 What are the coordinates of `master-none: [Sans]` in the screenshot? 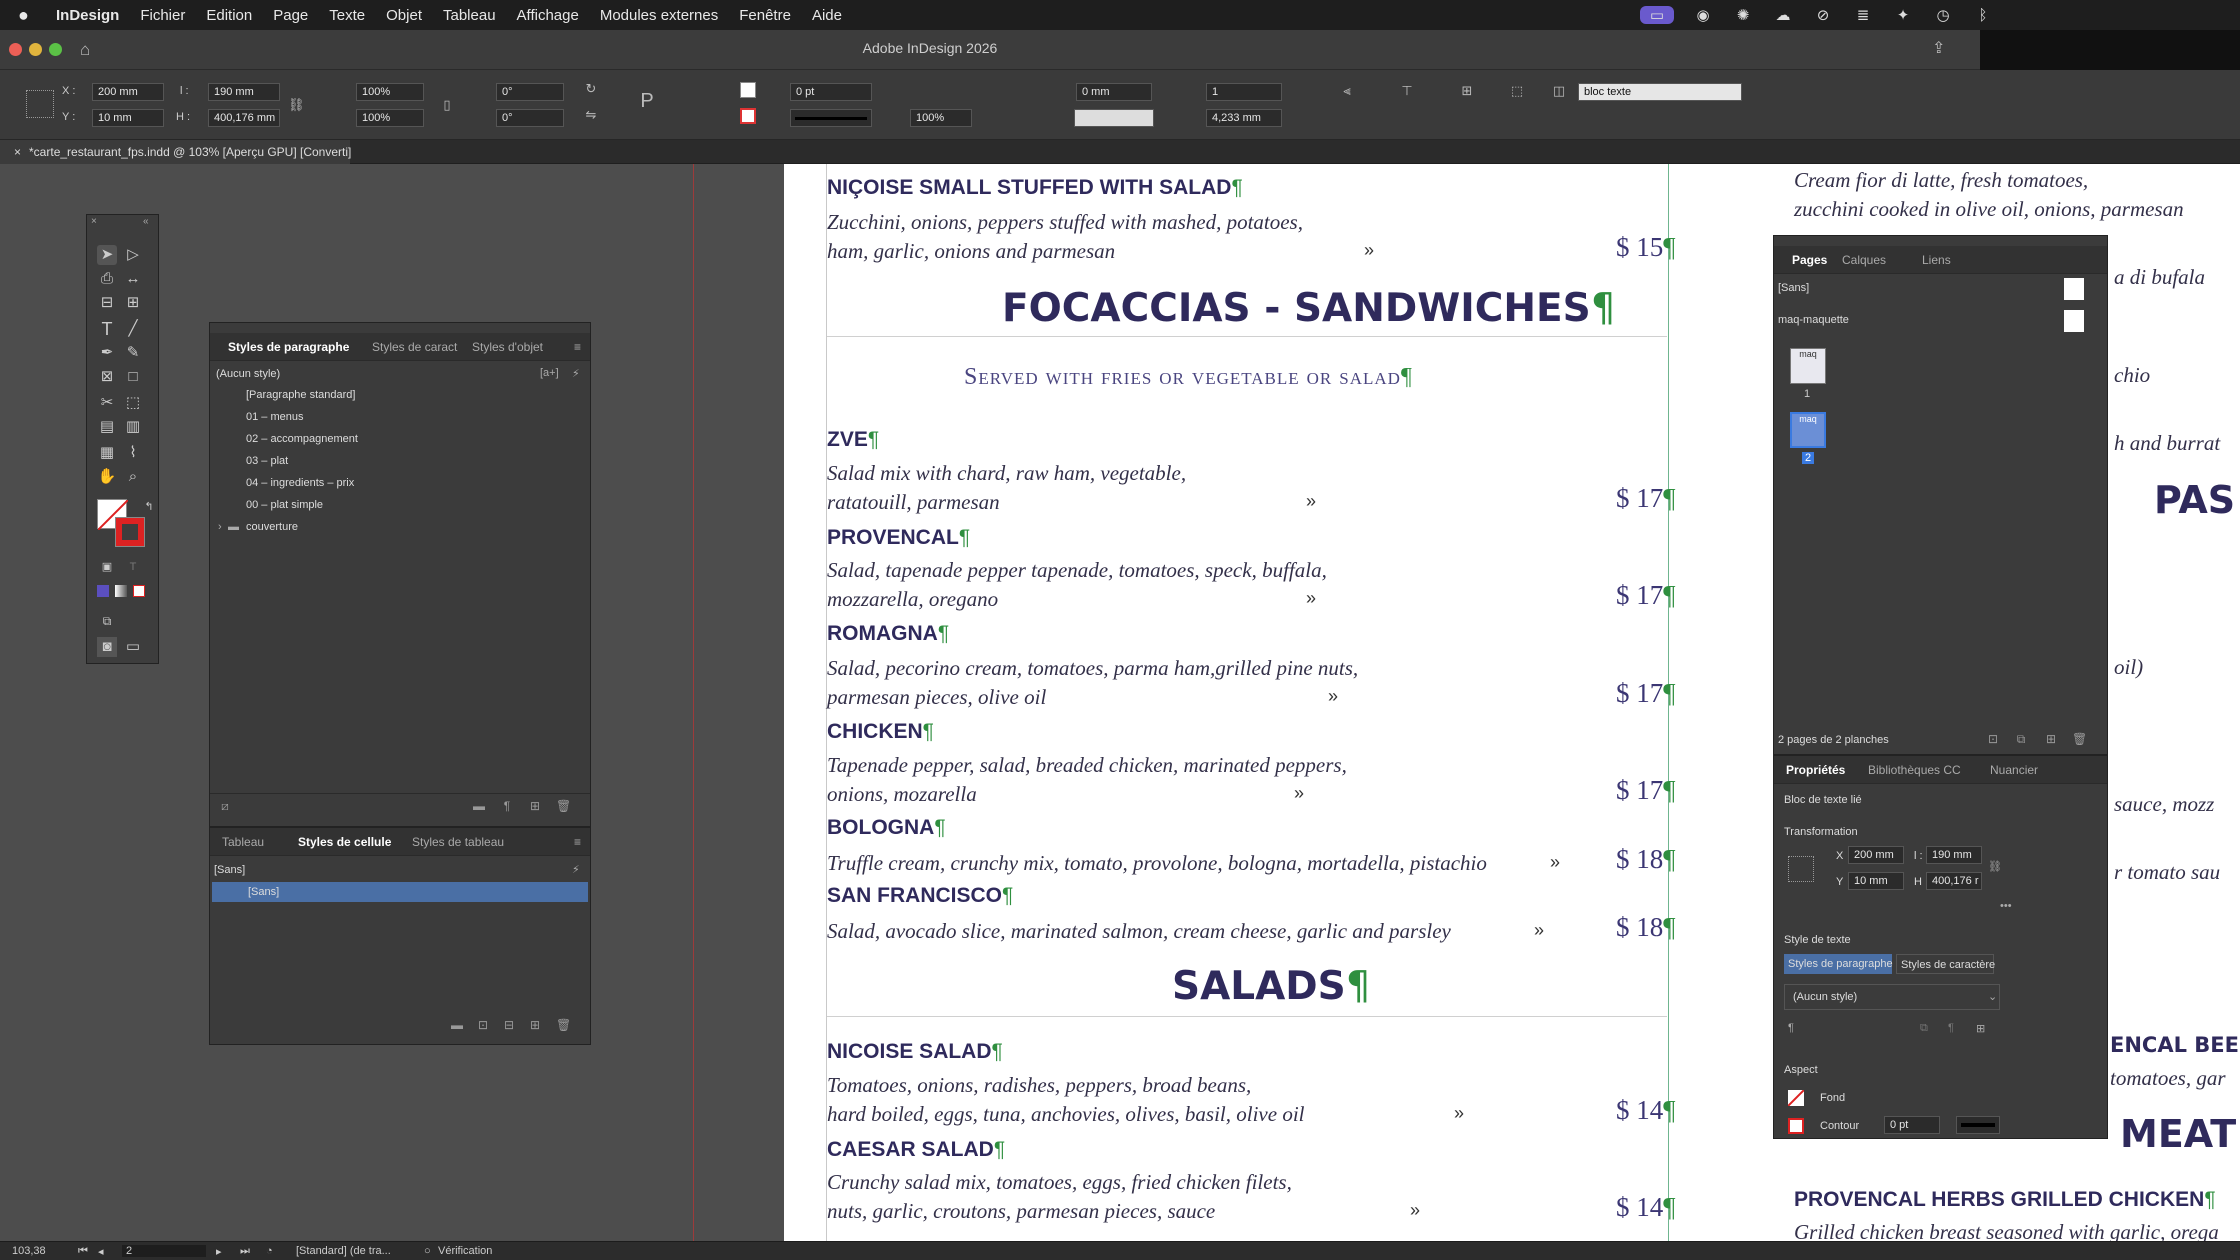 It's located at (1793, 288).